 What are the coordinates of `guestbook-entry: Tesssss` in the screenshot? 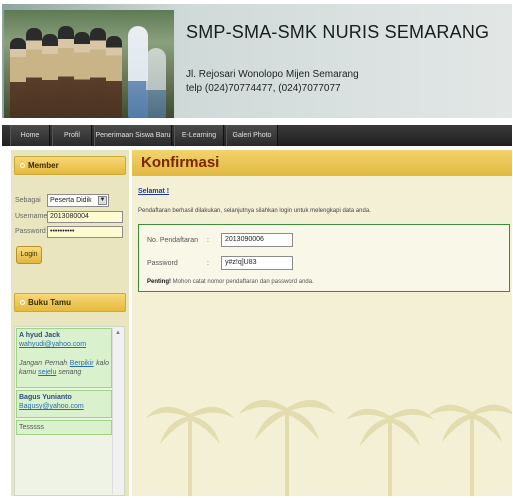 It's located at (64, 427).